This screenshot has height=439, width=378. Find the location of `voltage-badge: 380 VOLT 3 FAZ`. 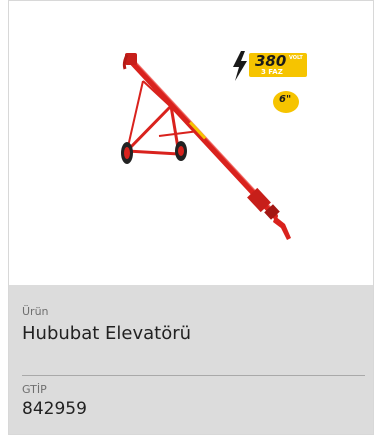

voltage-badge: 380 VOLT 3 FAZ is located at coordinates (270, 66).